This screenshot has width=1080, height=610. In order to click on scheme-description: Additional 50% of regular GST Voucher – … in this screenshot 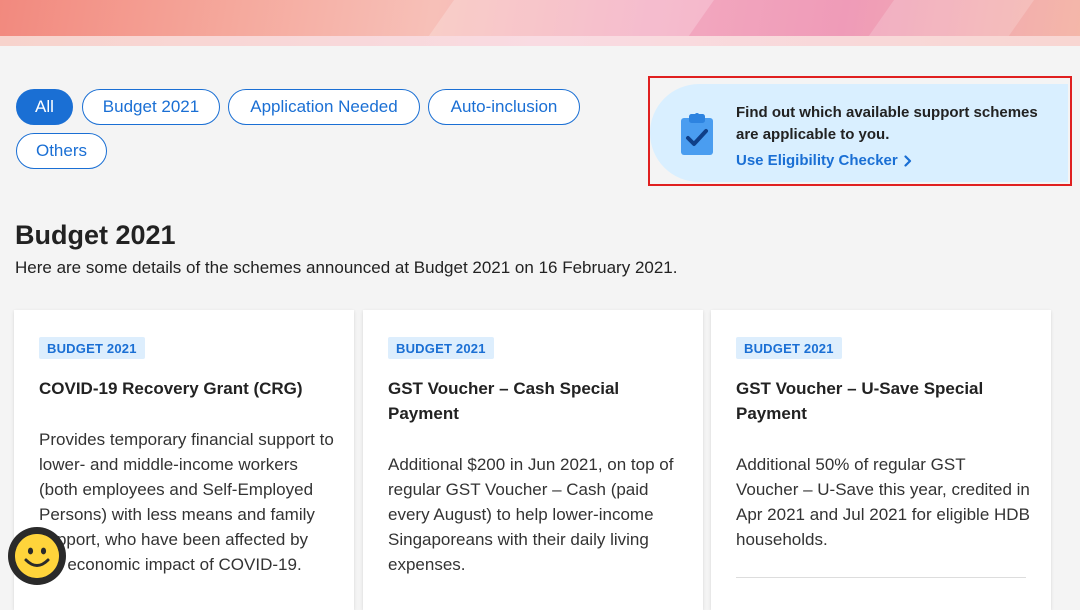, I will do `click(883, 502)`.